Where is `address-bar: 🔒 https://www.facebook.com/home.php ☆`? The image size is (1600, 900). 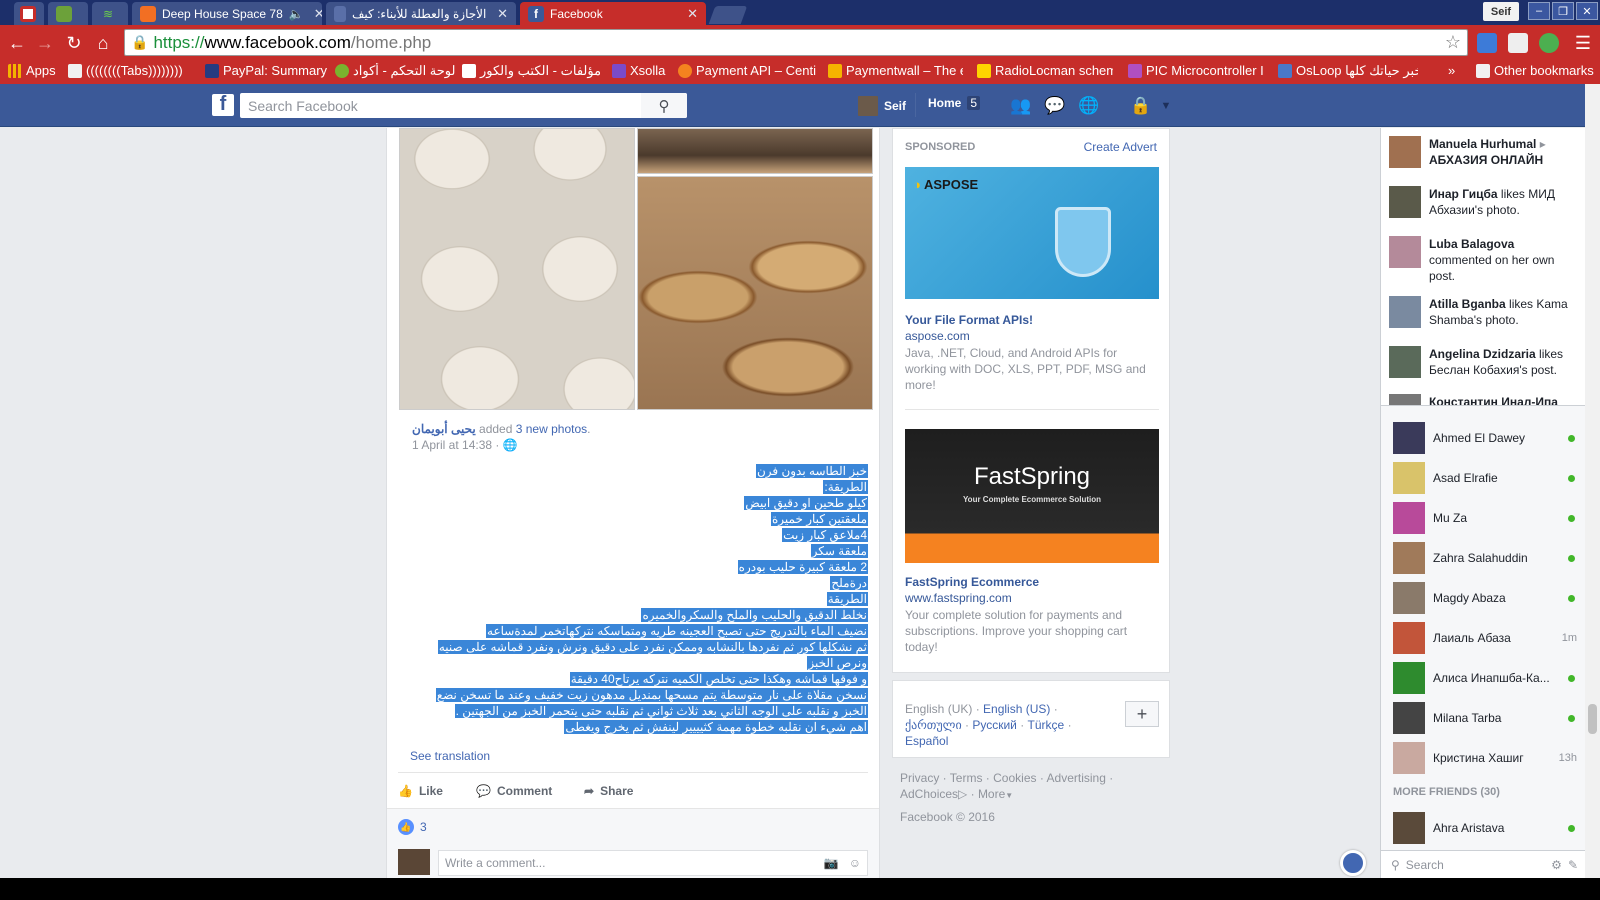
address-bar: 🔒 https://www.facebook.com/home.php ☆ is located at coordinates (796, 42).